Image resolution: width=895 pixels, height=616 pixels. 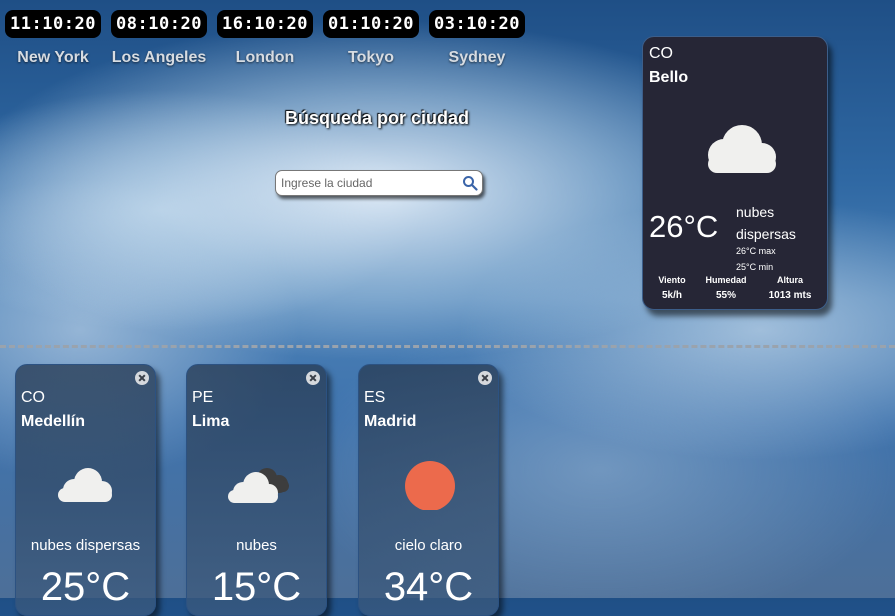 I want to click on clock-london: 16:10:20, so click(x=265, y=24).